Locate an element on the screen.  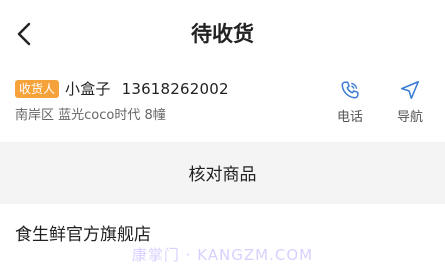
navigation-arrow-icon is located at coordinates (410, 90).